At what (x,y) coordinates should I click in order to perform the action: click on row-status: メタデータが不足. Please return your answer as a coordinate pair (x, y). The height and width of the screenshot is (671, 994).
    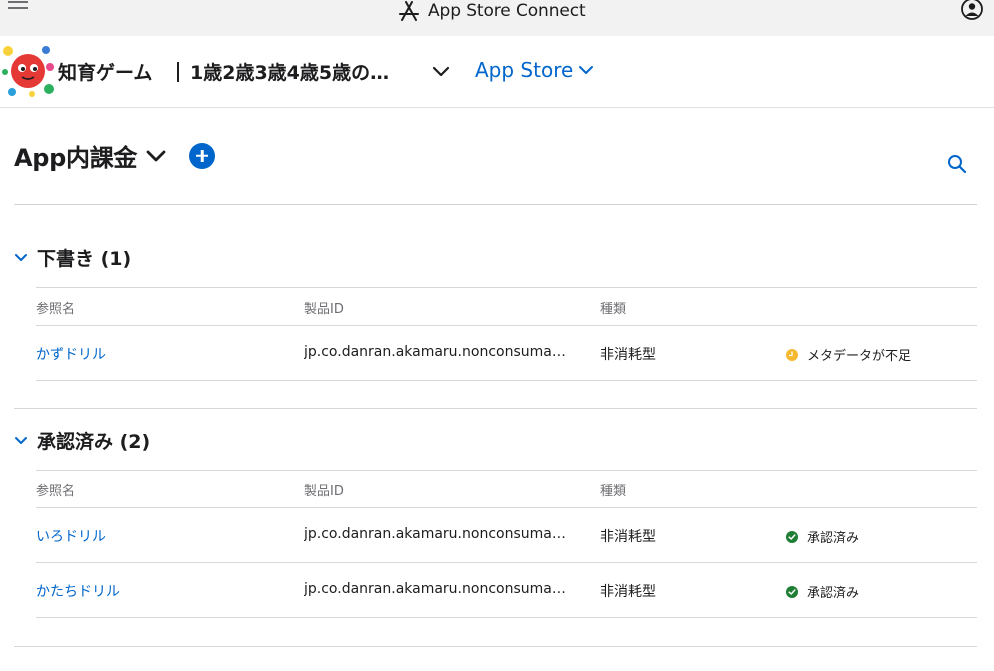
    Looking at the image, I should click on (848, 354).